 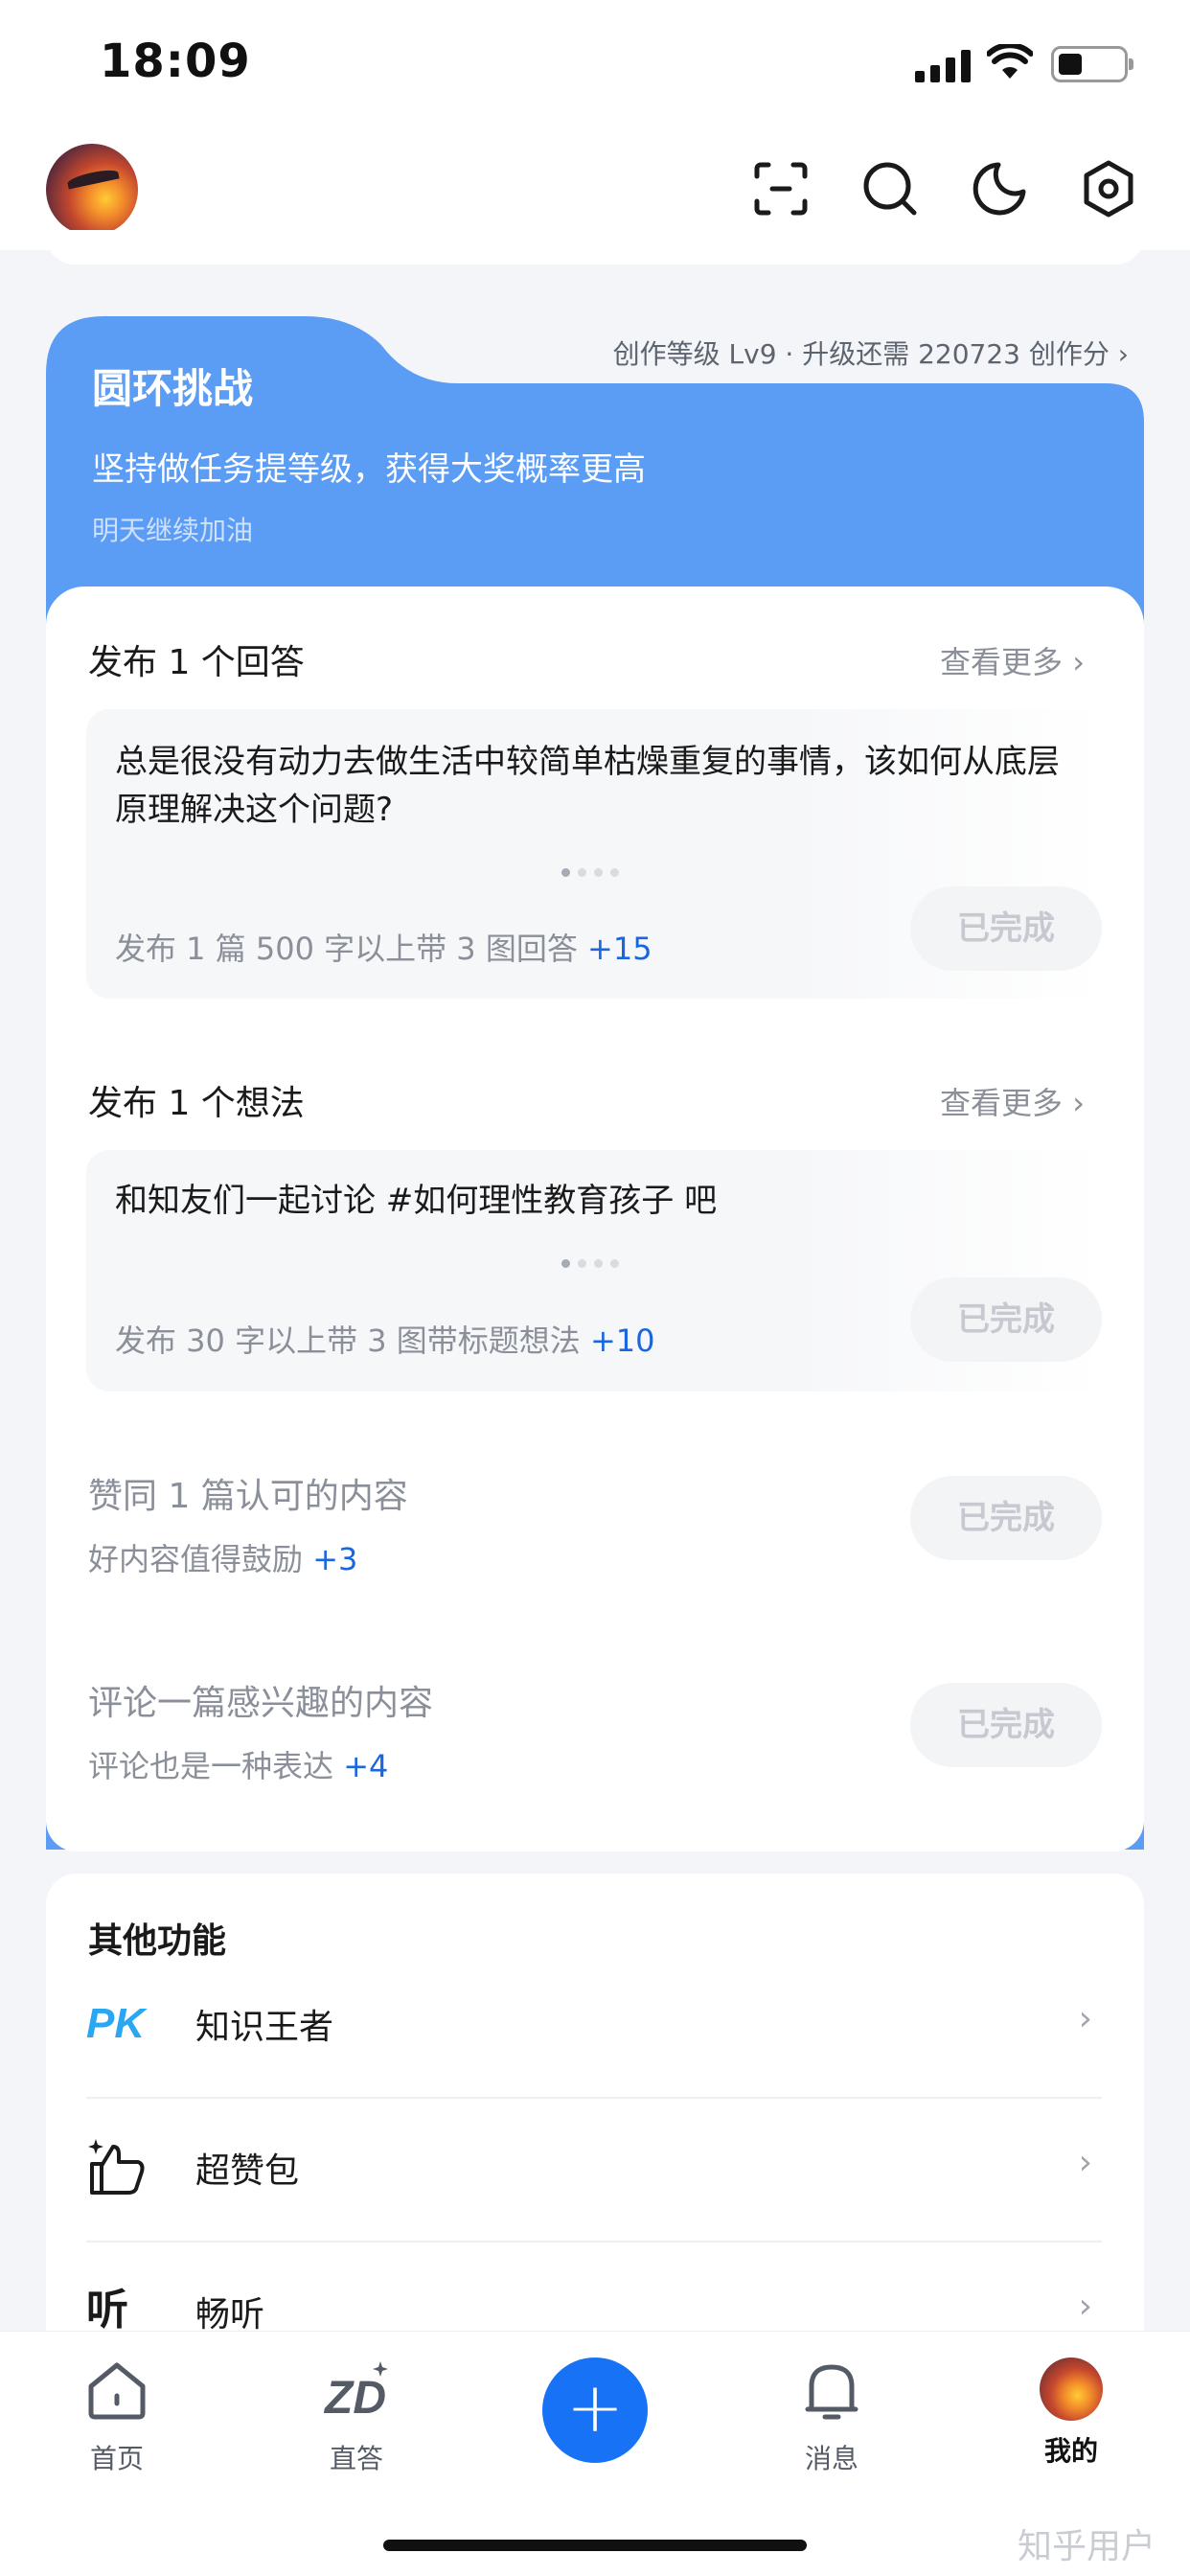 What do you see at coordinates (943, 65) in the screenshot?
I see `cellular-signal-icon` at bounding box center [943, 65].